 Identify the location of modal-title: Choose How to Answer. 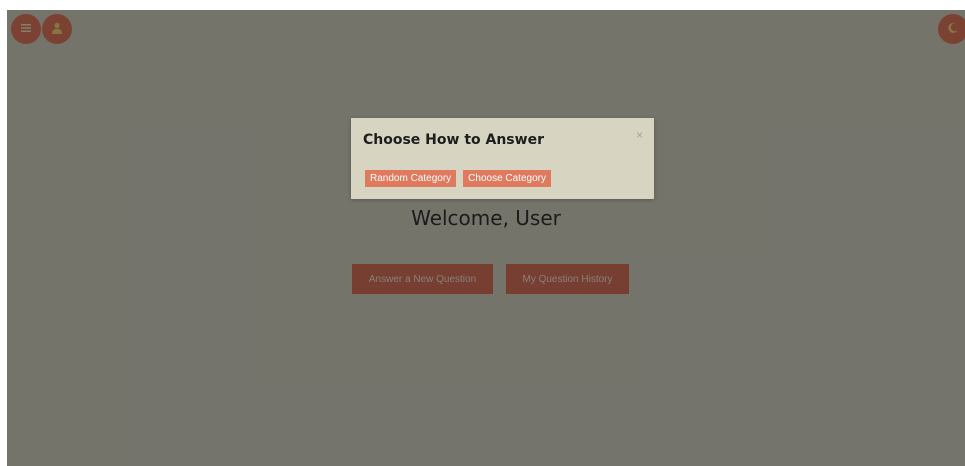
(453, 140).